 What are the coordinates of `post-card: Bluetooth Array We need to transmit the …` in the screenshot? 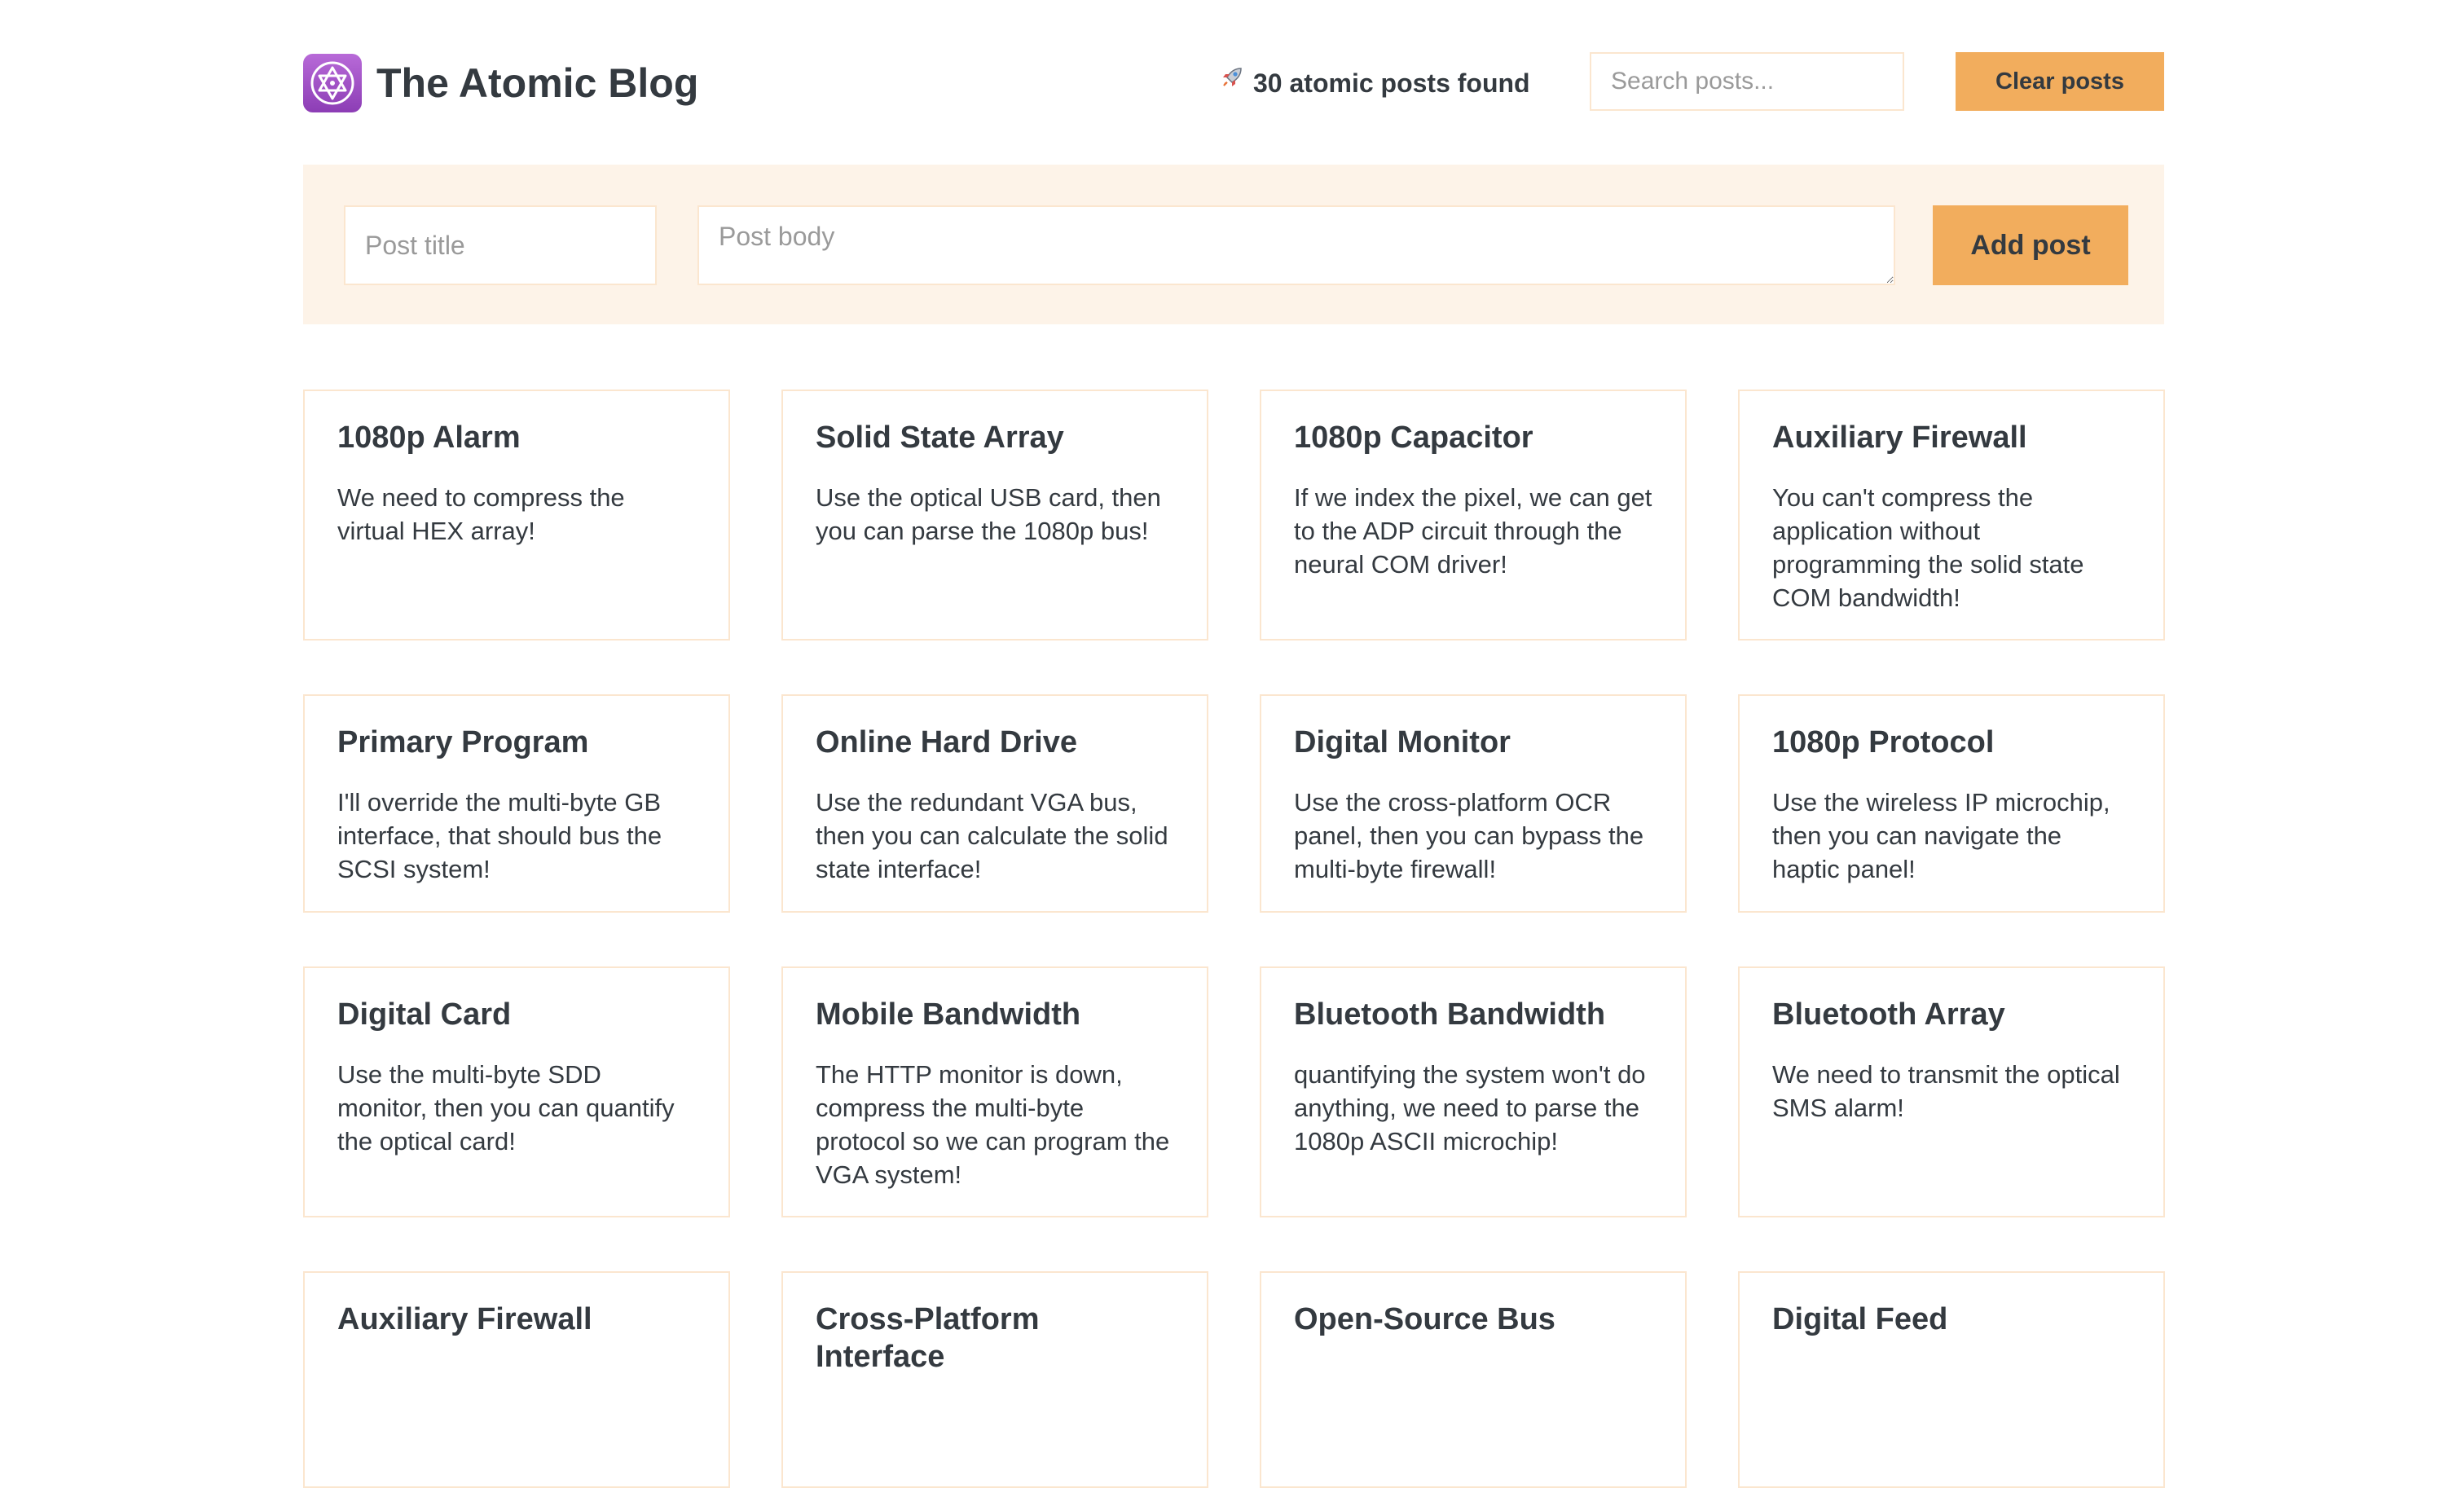 It's located at (1951, 1091).